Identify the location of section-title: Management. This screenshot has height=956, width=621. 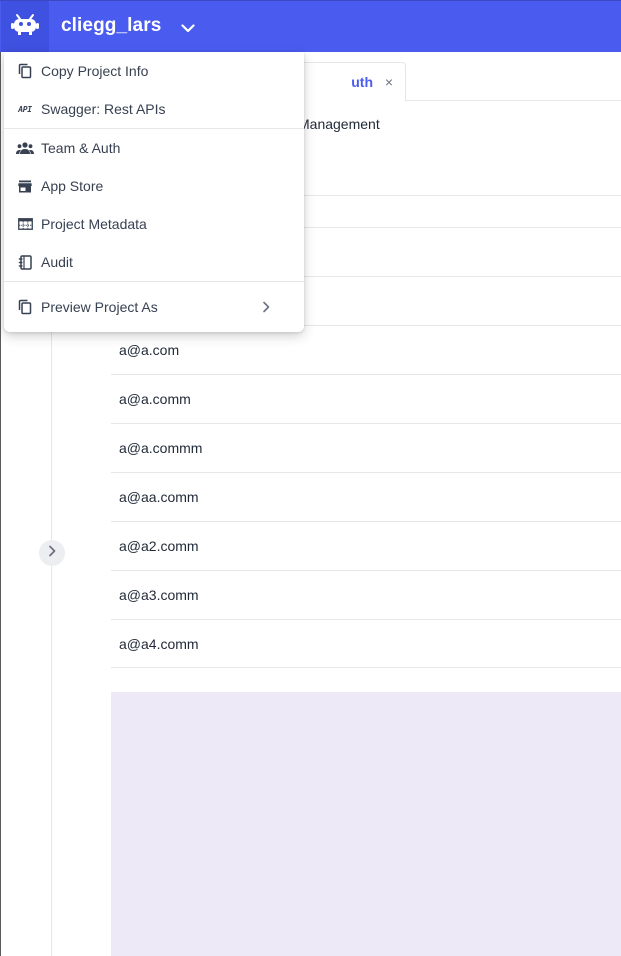
(339, 124).